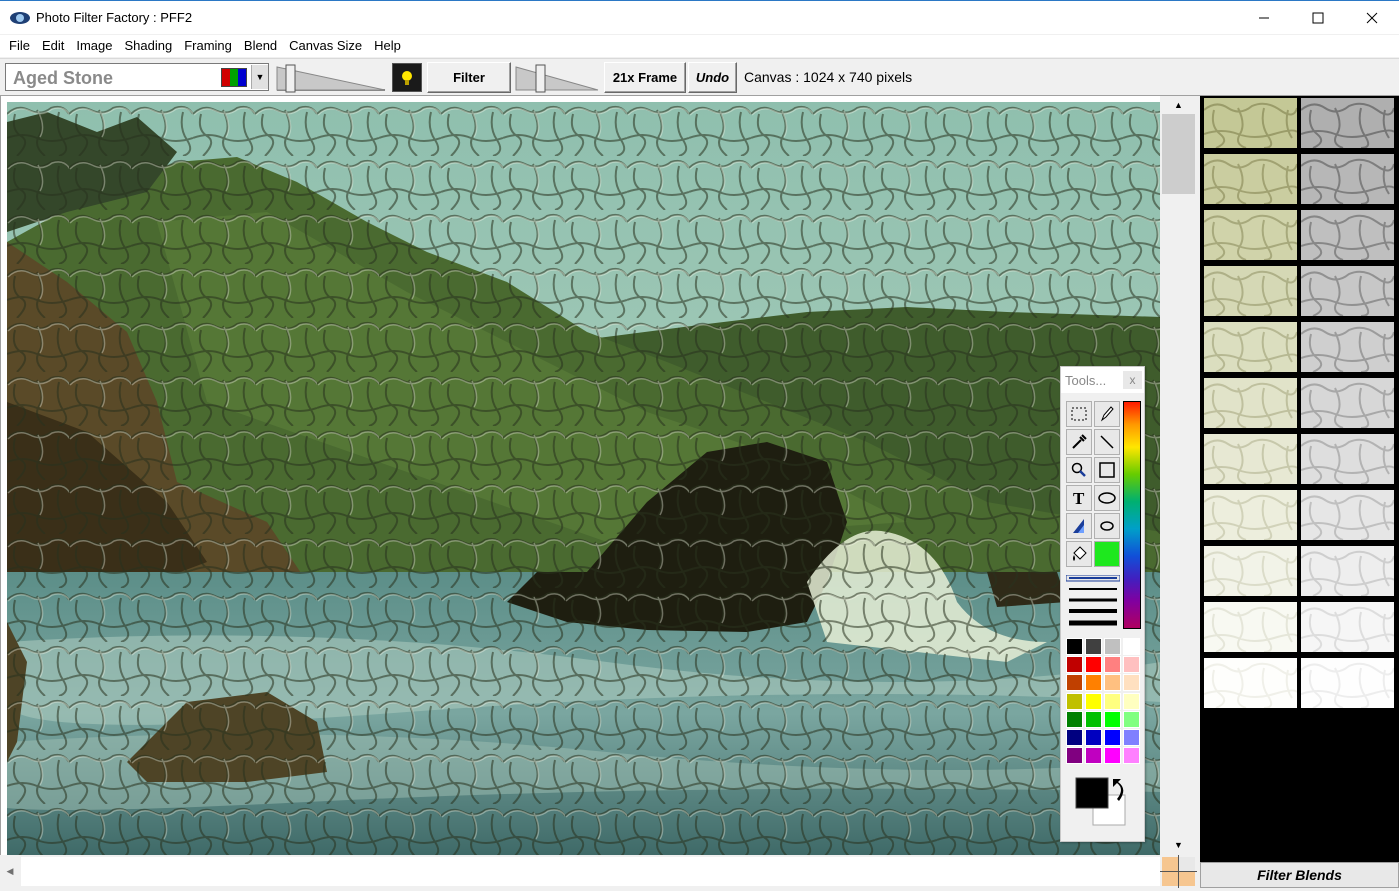 The image size is (1399, 891). What do you see at coordinates (260, 46) in the screenshot?
I see `menu-blend: Blend` at bounding box center [260, 46].